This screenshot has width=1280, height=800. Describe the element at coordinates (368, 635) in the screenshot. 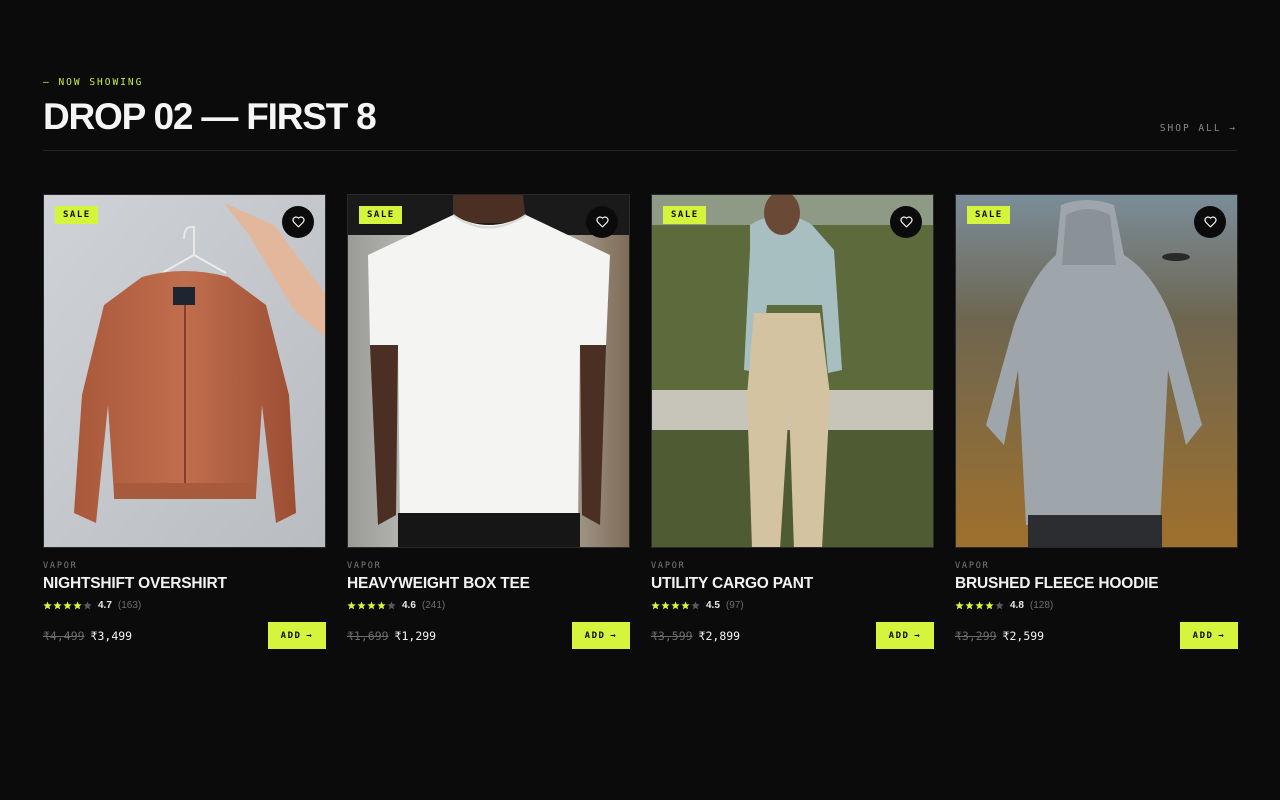

I see `original-price: ₹1,699` at that location.